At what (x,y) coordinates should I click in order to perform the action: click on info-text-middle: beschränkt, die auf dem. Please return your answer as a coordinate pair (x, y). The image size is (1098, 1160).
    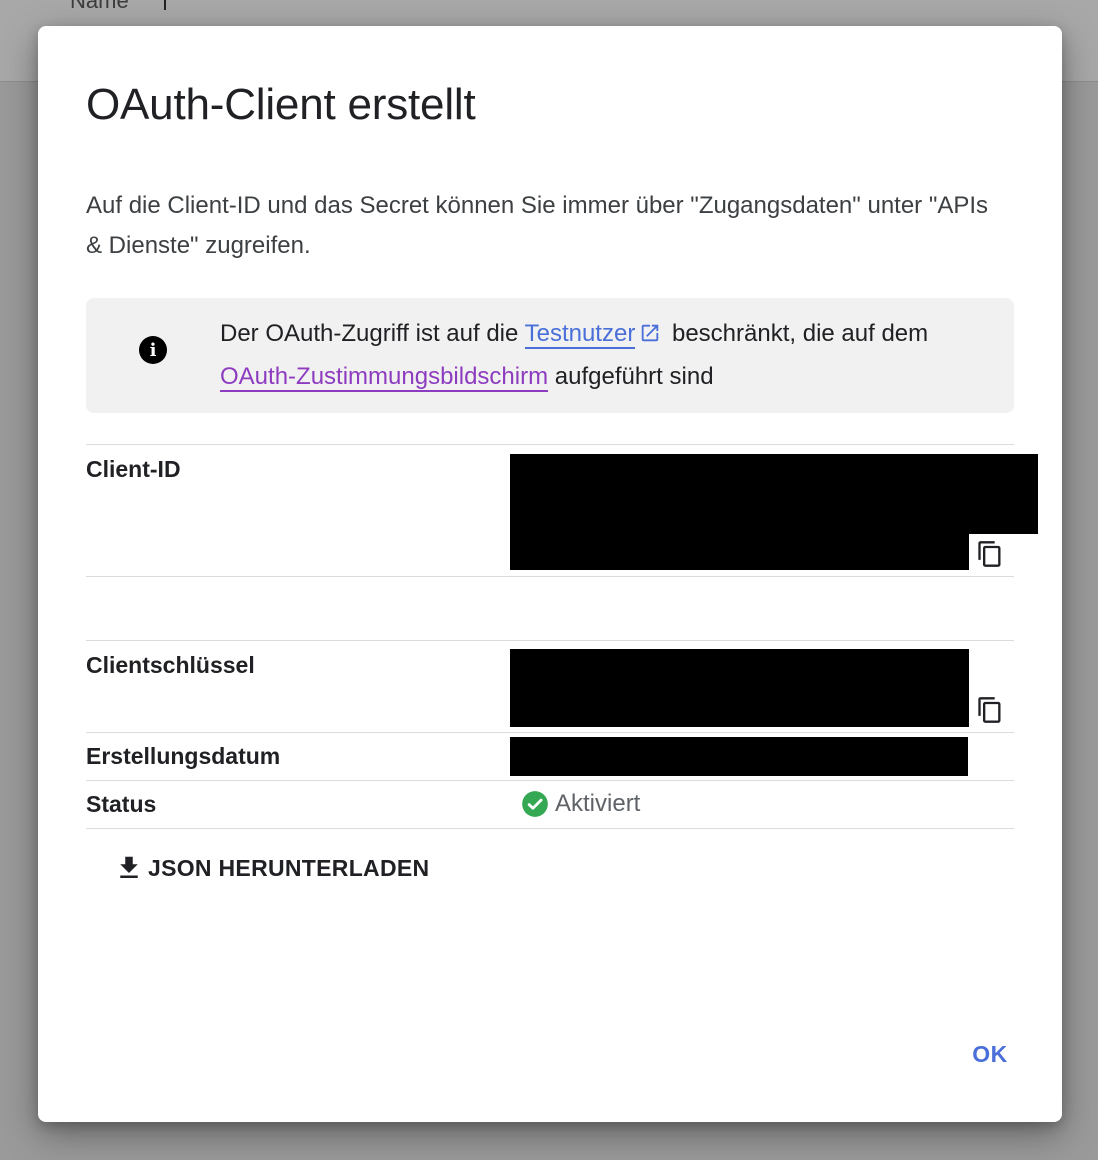
    Looking at the image, I should click on (797, 333).